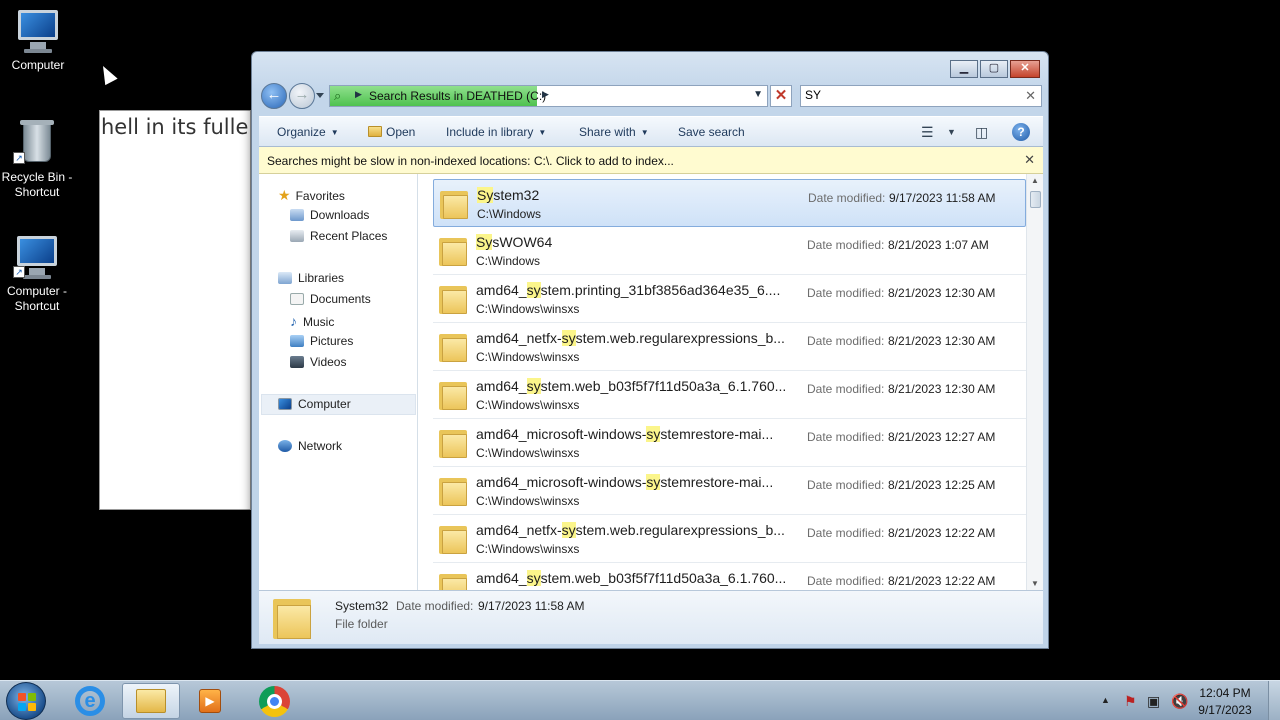  I want to click on preview-pane-icon: ◫, so click(981, 132).